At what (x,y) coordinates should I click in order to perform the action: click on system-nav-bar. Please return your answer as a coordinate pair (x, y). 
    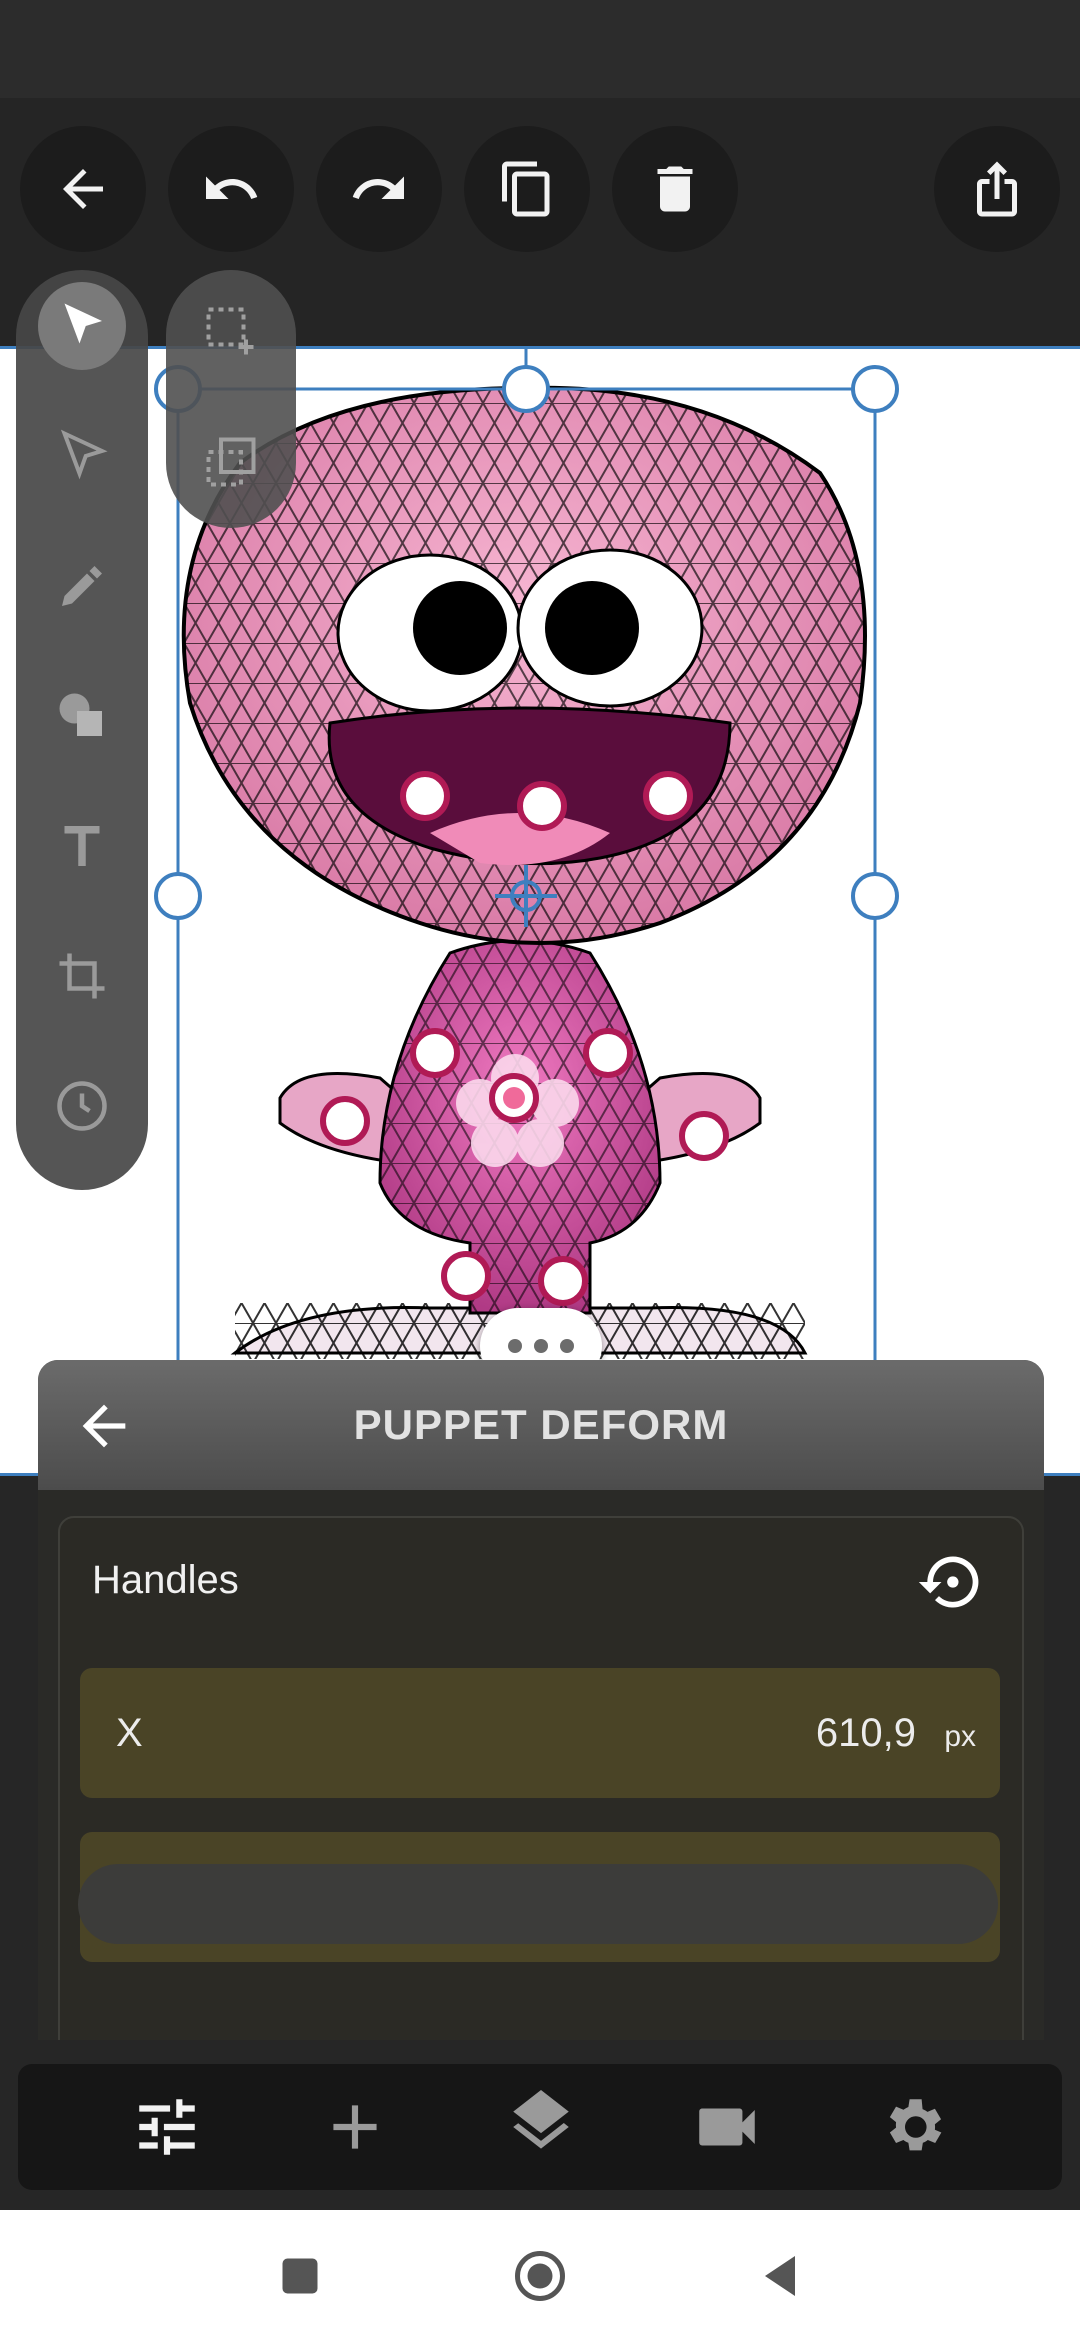
    Looking at the image, I should click on (540, 2275).